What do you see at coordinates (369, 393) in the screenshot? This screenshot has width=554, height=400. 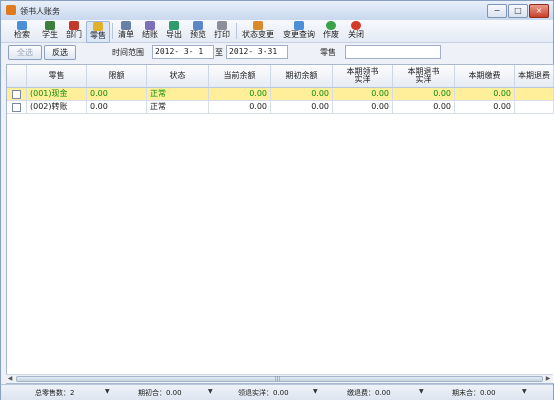 I see `payments-total: 缴退费：0.00` at bounding box center [369, 393].